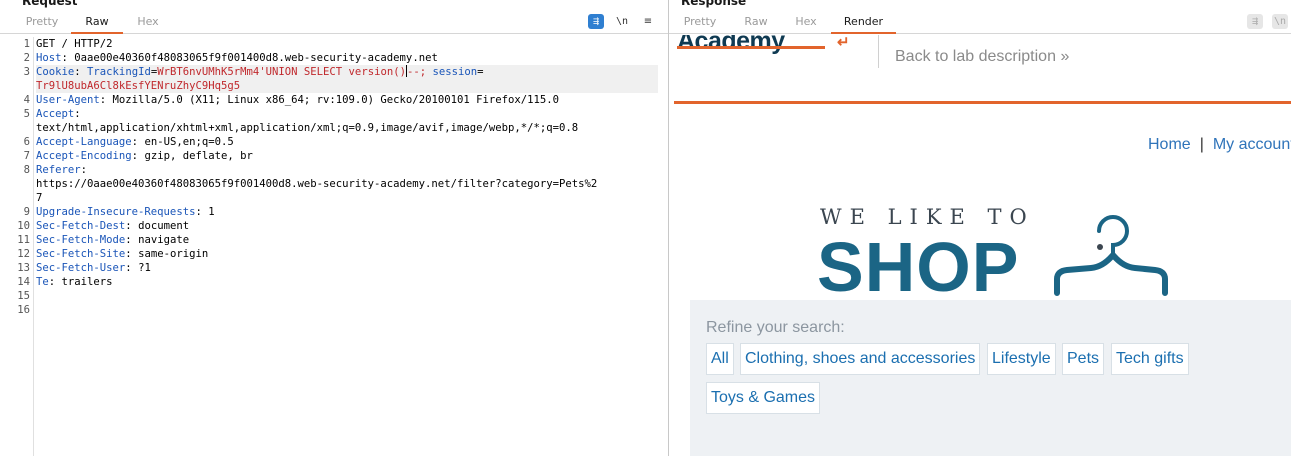  Describe the element at coordinates (74, 44) in the screenshot. I see `request-line-text: GET / HTTP/2` at that location.